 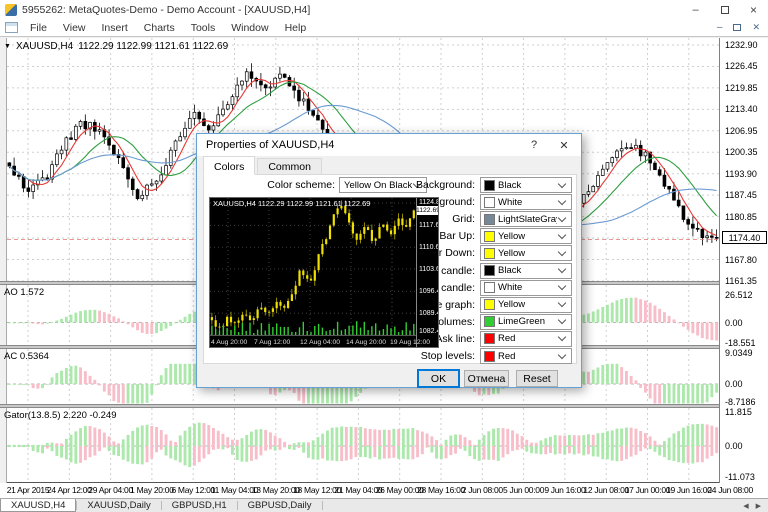 I want to click on color-combo-background-value: Black, so click(x=510, y=185).